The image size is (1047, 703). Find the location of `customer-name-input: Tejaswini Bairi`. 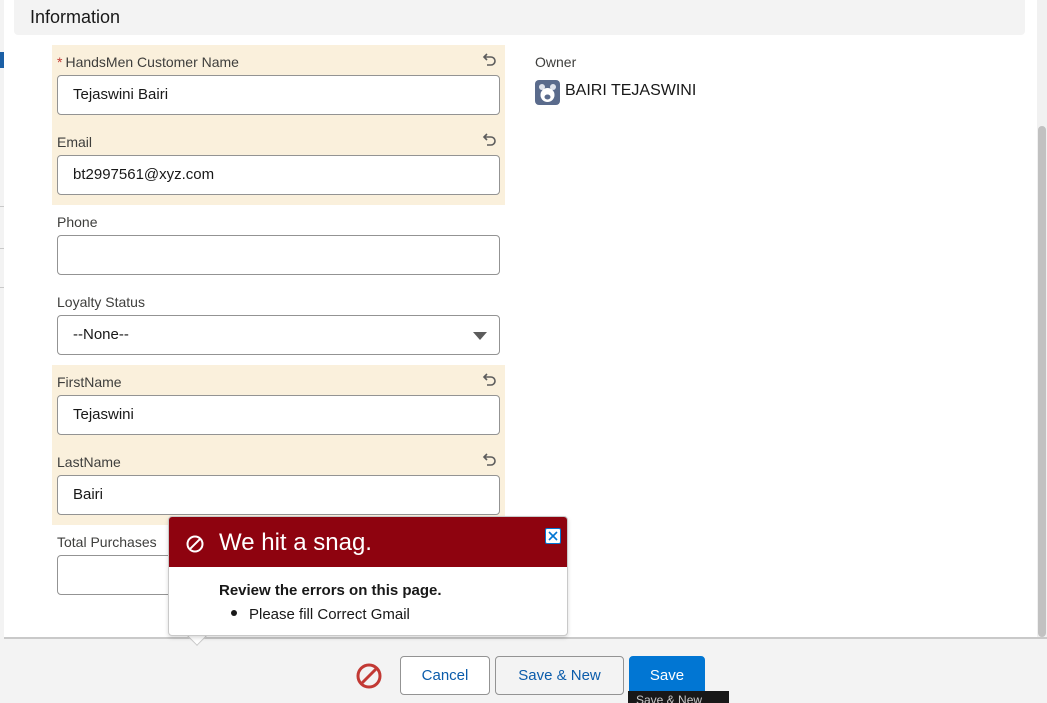

customer-name-input: Tejaswini Bairi is located at coordinates (278, 95).